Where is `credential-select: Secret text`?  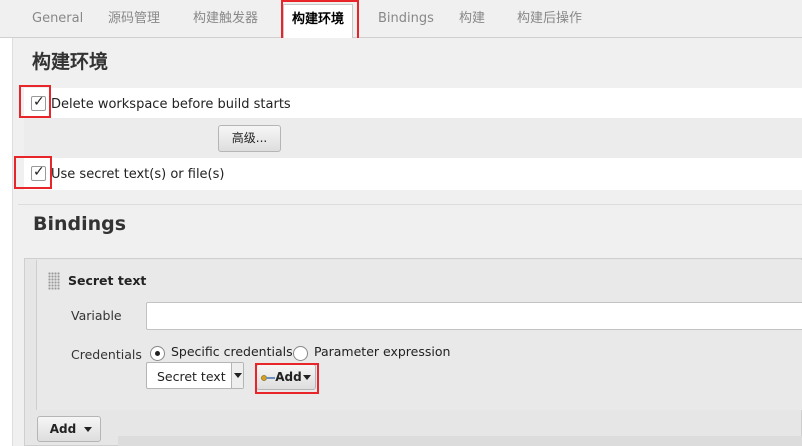 credential-select: Secret text is located at coordinates (195, 375).